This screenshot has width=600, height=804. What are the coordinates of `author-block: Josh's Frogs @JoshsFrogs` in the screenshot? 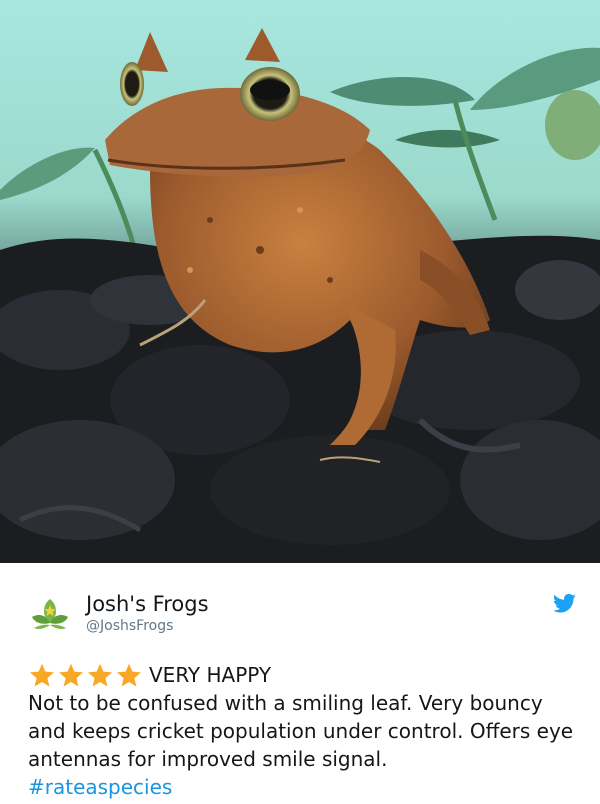 It's located at (147, 613).